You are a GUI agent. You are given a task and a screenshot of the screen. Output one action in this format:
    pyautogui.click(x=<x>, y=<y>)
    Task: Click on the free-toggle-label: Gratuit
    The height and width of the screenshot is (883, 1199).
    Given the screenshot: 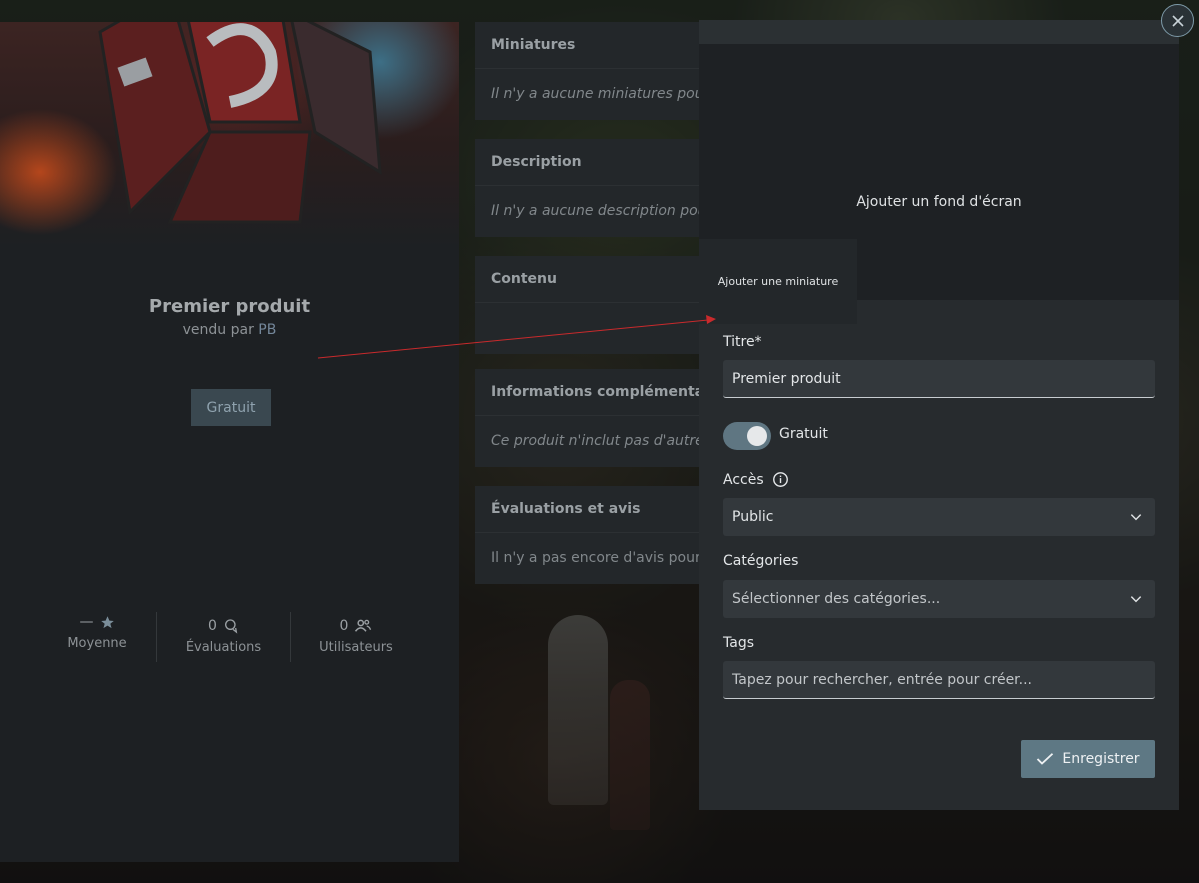 What is the action you would take?
    pyautogui.click(x=803, y=434)
    